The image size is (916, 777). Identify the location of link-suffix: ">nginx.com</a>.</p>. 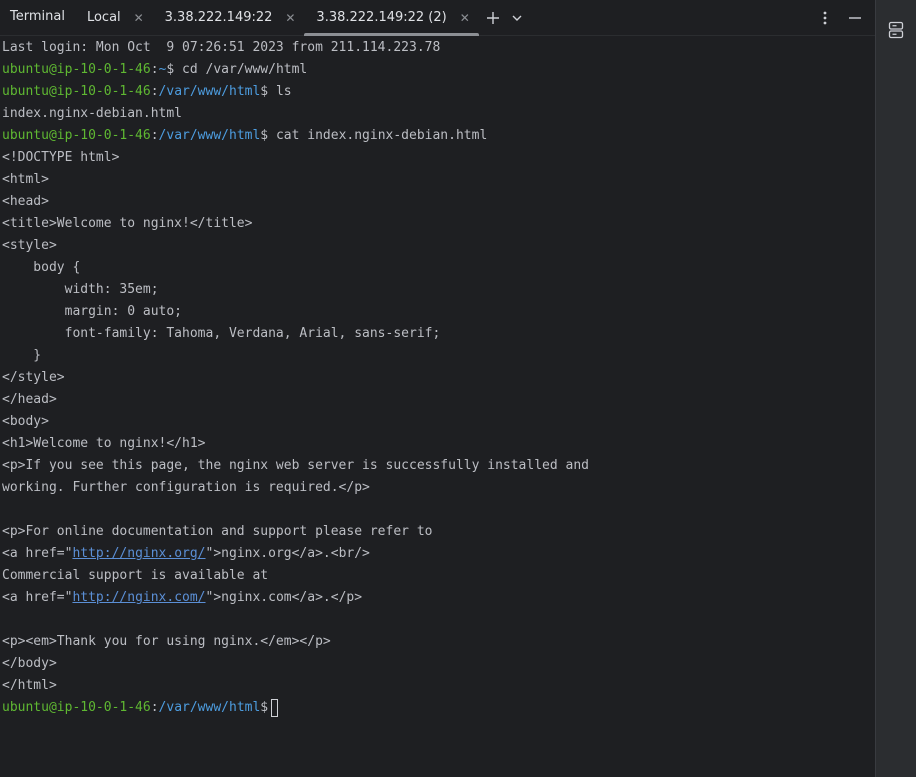
(284, 597).